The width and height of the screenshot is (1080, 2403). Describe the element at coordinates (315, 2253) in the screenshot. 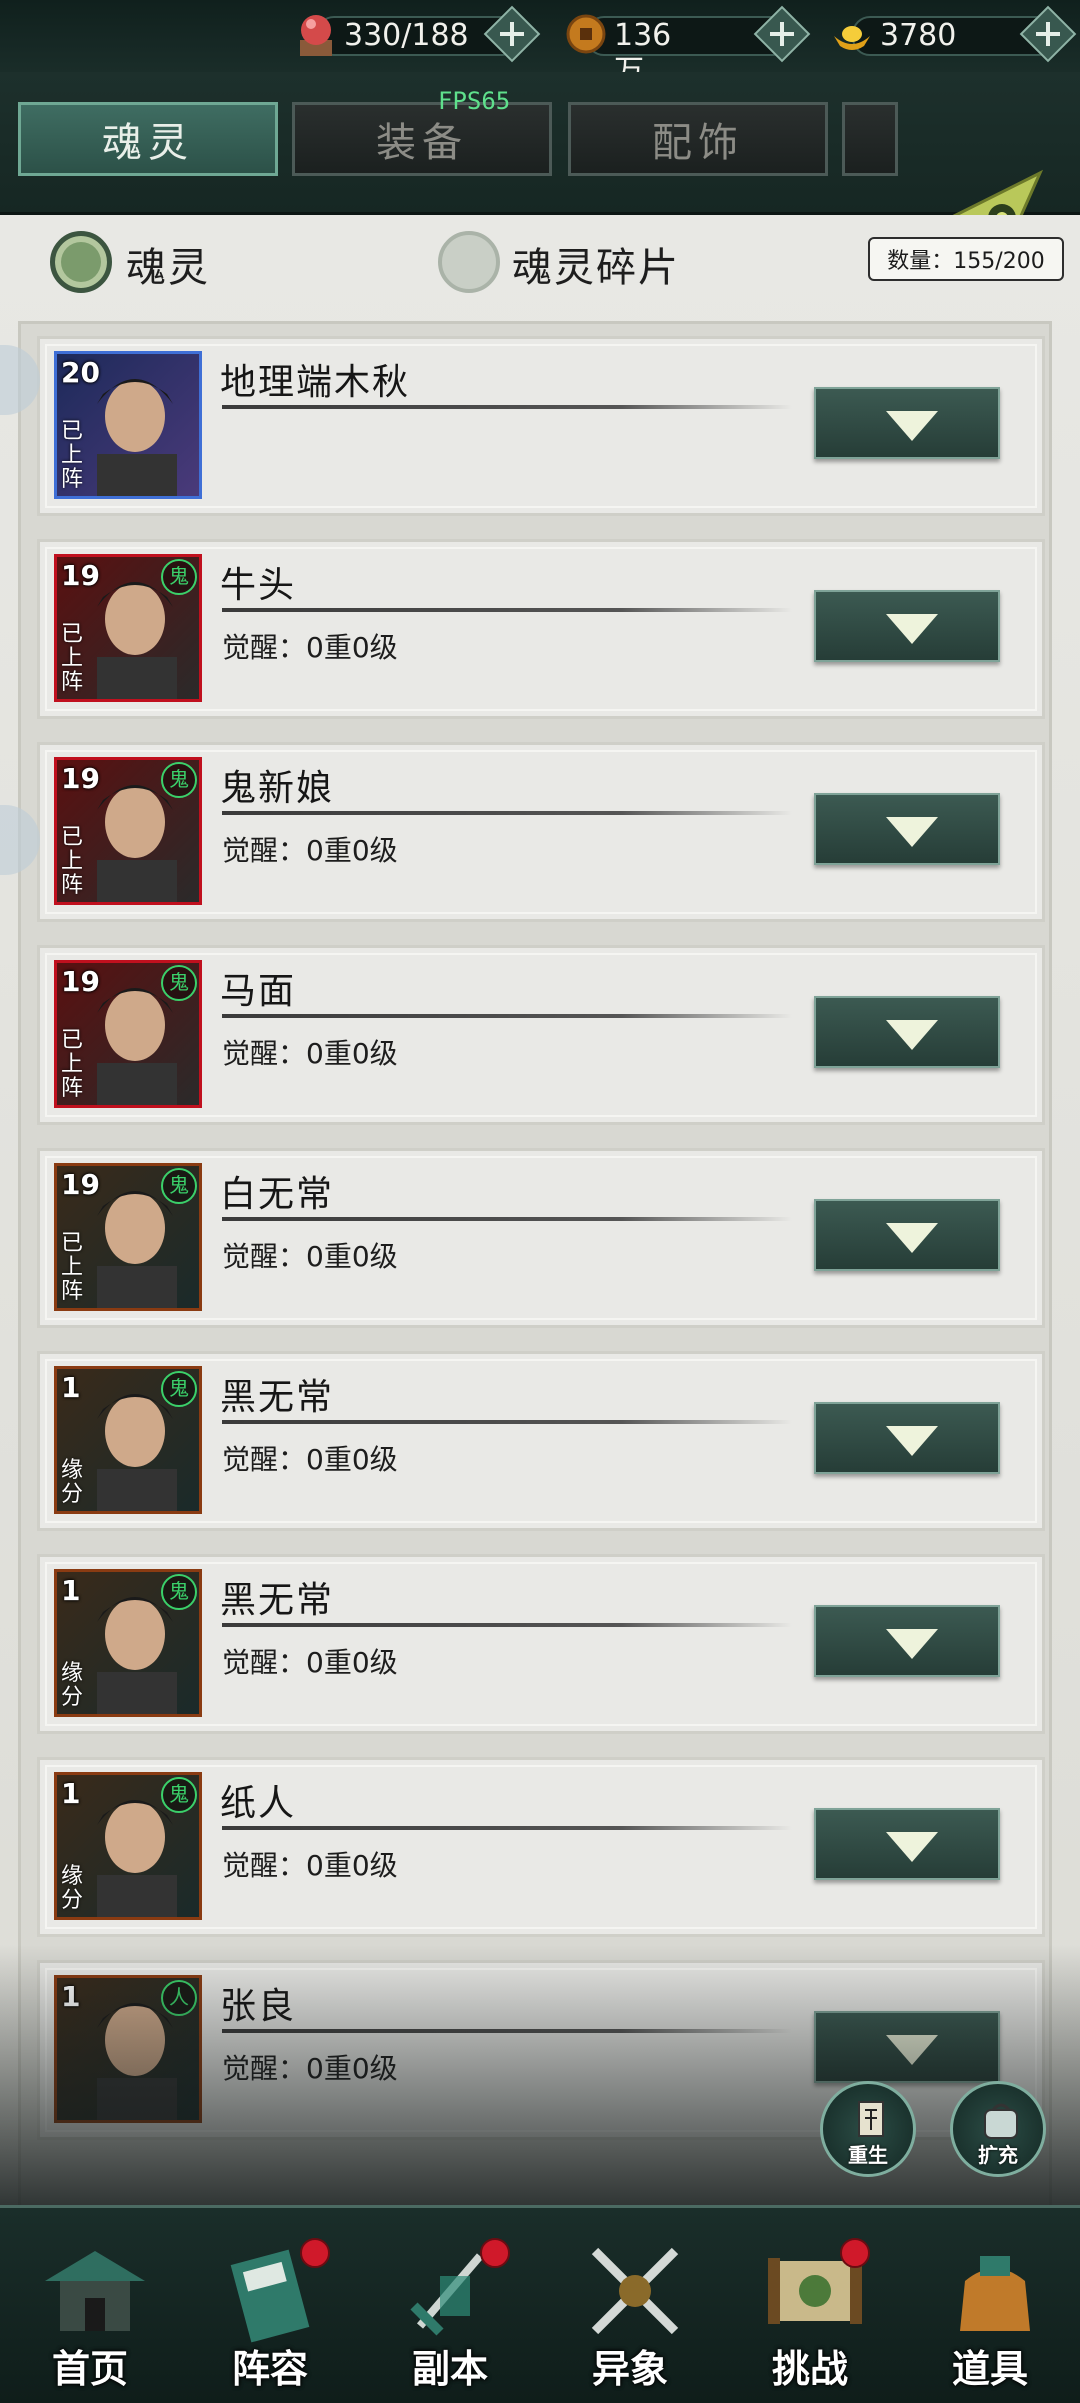

I see `lineup-badge` at that location.